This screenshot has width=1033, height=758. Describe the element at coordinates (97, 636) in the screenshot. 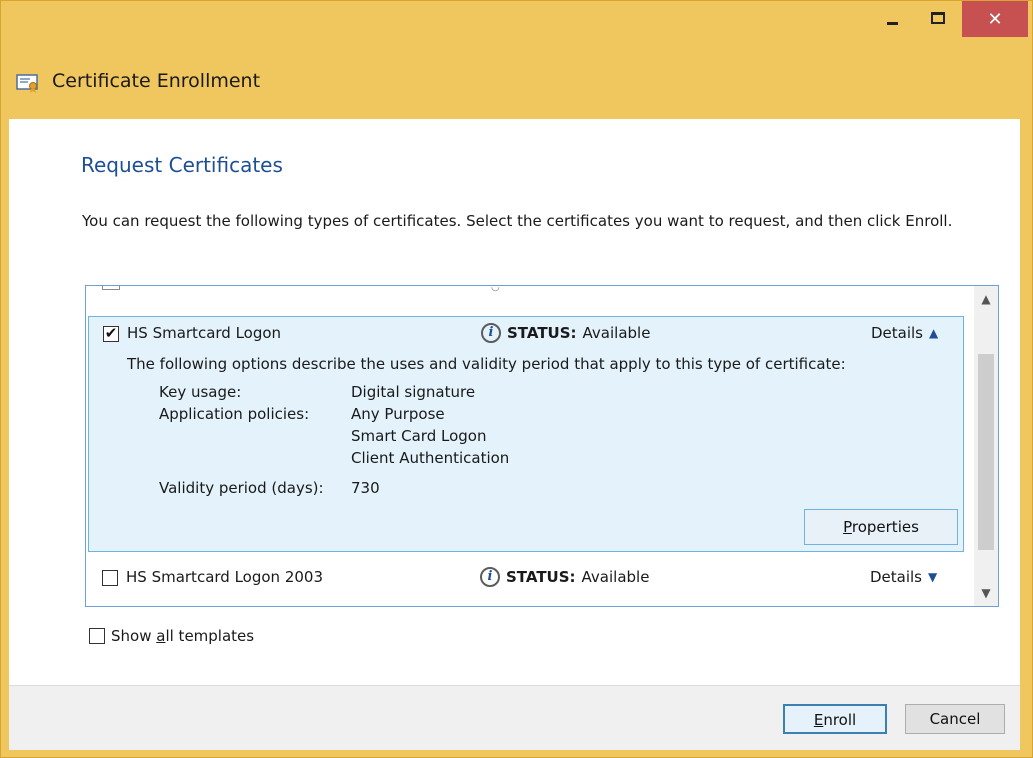

I see `show-all-checkbox` at that location.